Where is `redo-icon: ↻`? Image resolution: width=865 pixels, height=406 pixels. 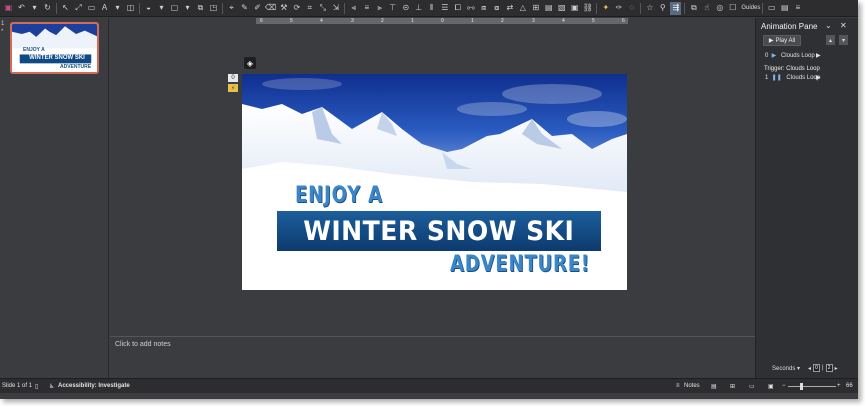 redo-icon: ↻ is located at coordinates (47, 8).